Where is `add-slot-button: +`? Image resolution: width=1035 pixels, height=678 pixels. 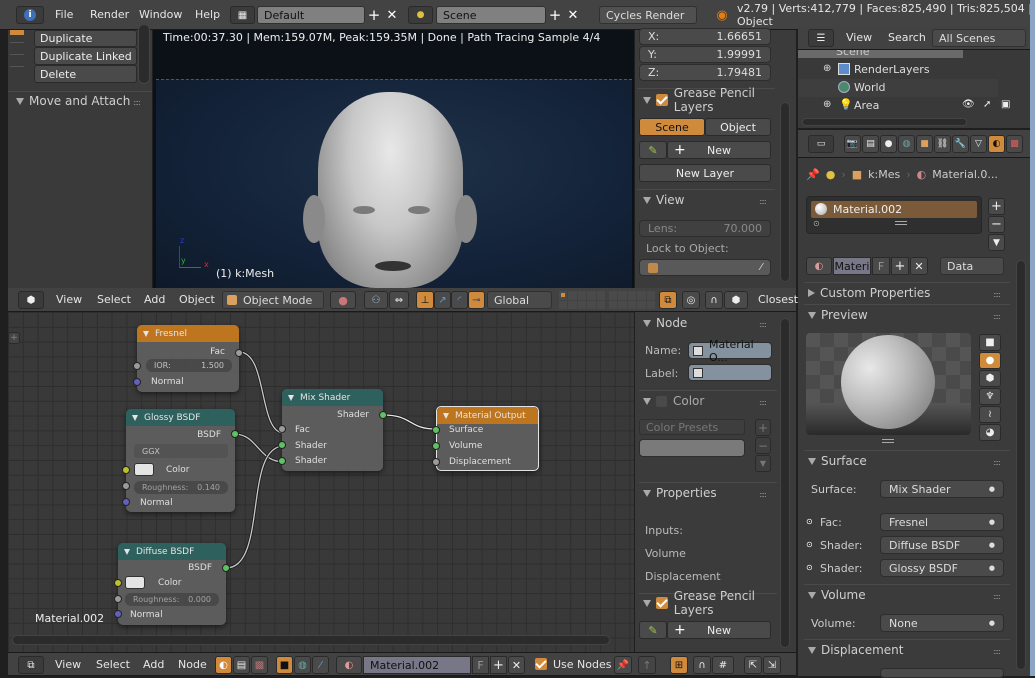 add-slot-button: + is located at coordinates (996, 206).